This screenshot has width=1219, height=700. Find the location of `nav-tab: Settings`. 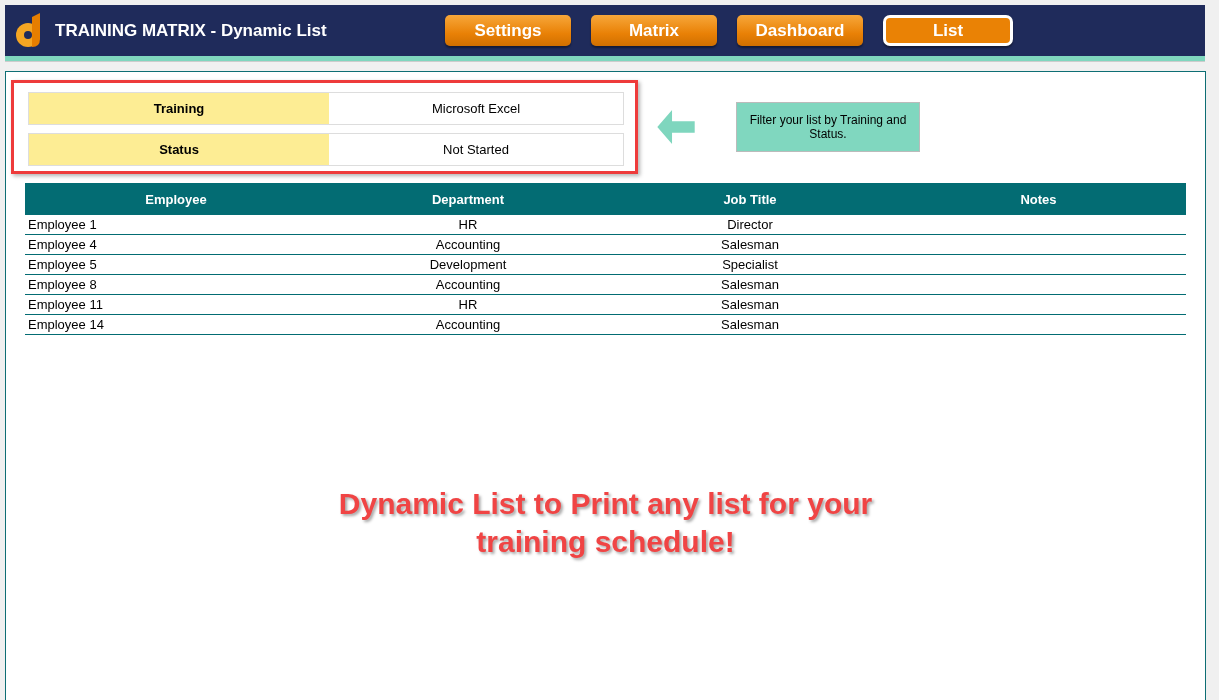

nav-tab: Settings is located at coordinates (508, 30).